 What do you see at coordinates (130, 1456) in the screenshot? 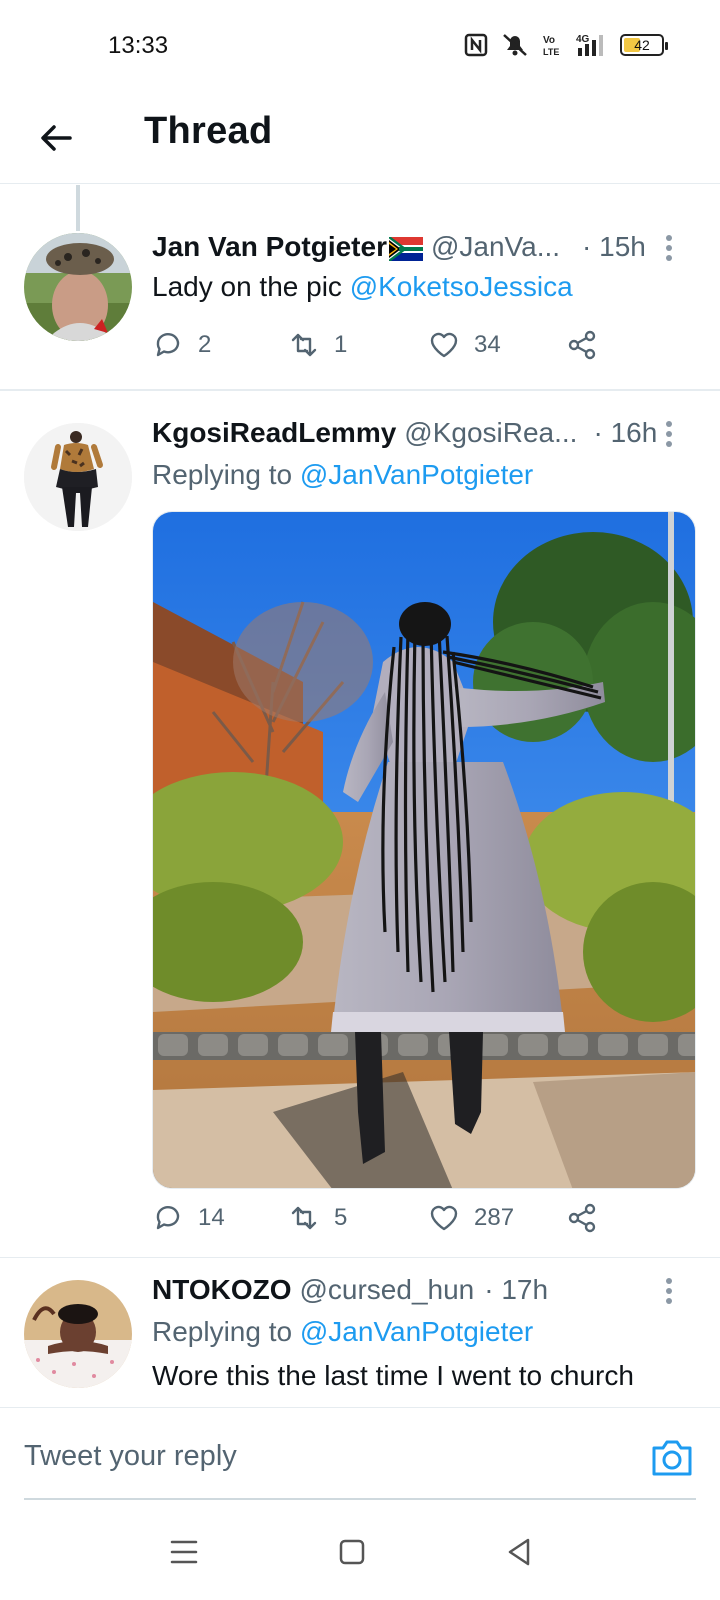
I see `reply-input: Tweet your reply` at bounding box center [130, 1456].